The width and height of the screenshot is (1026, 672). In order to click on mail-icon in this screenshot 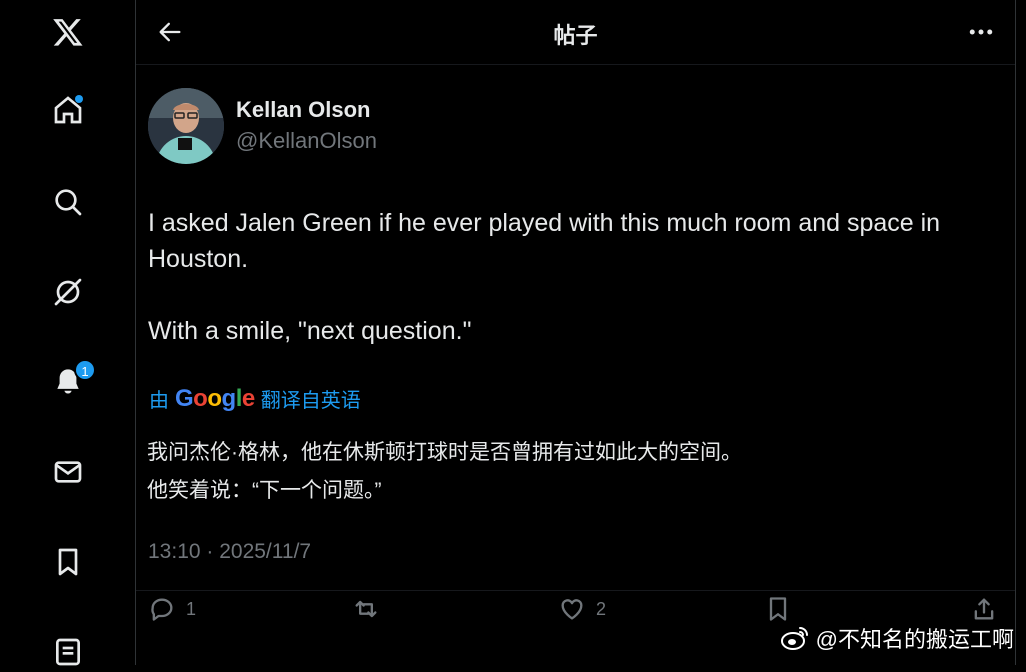, I will do `click(68, 472)`.